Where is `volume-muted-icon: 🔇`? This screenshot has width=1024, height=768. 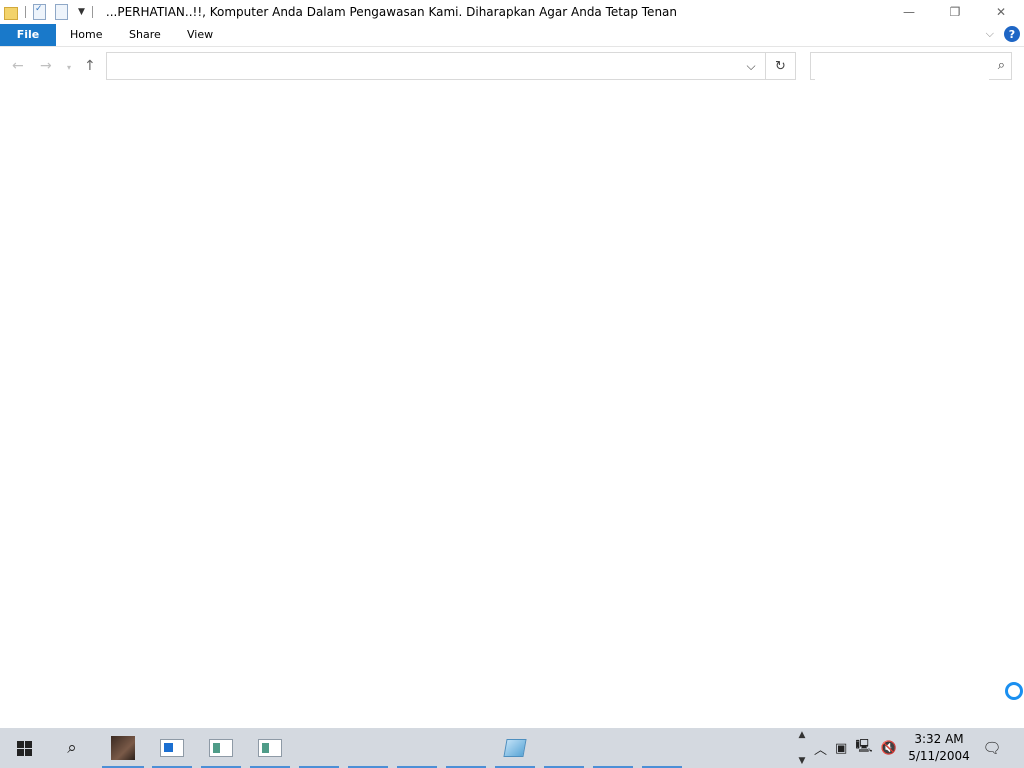 volume-muted-icon: 🔇 is located at coordinates (889, 748).